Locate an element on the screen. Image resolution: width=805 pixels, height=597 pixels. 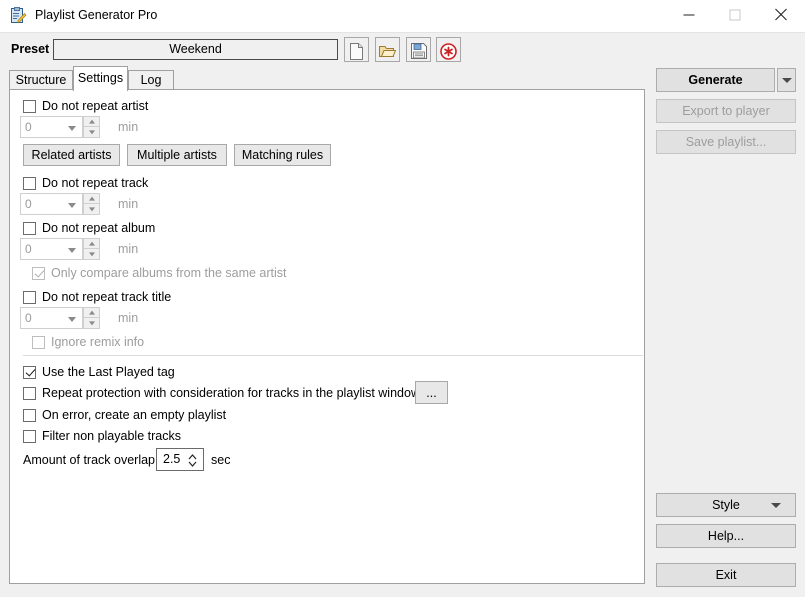
only-compare-albums-checkbox is located at coordinates (38, 273).